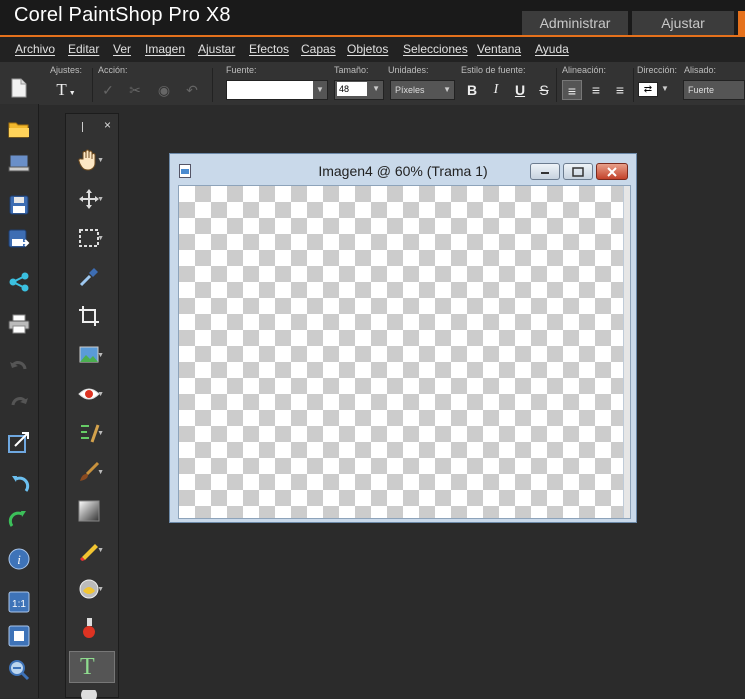 Image resolution: width=745 pixels, height=699 pixels. Describe the element at coordinates (216, 49) in the screenshot. I see `menu-adjust: Ajustar` at that location.